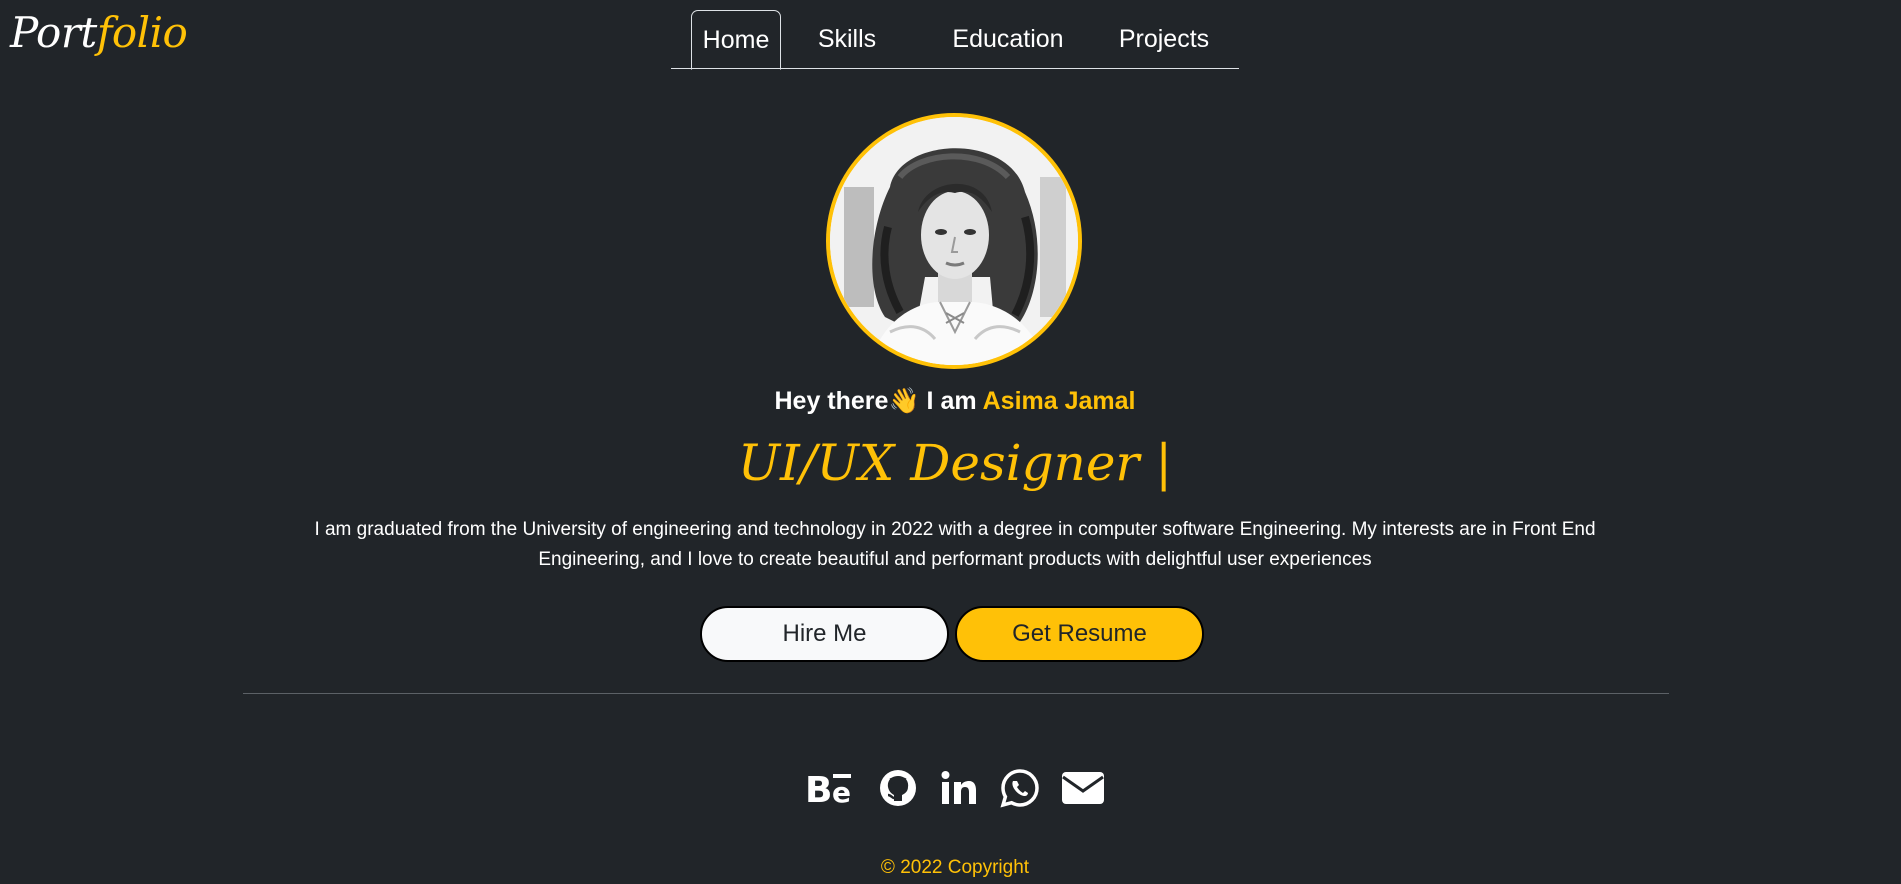  I want to click on tab-education: Education, so click(1008, 39).